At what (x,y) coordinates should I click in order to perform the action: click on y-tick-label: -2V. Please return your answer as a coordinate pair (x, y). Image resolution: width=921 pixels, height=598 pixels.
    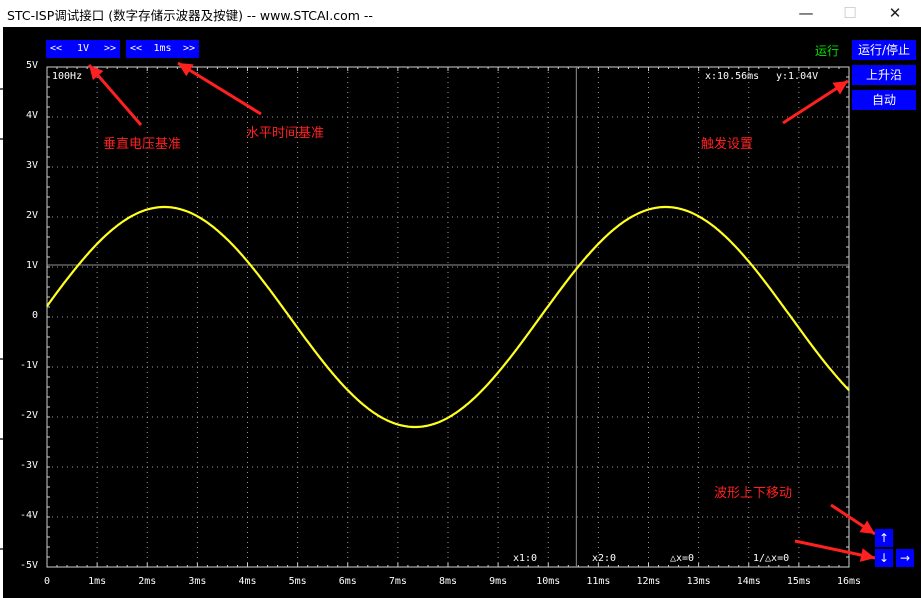
    Looking at the image, I should click on (28, 415).